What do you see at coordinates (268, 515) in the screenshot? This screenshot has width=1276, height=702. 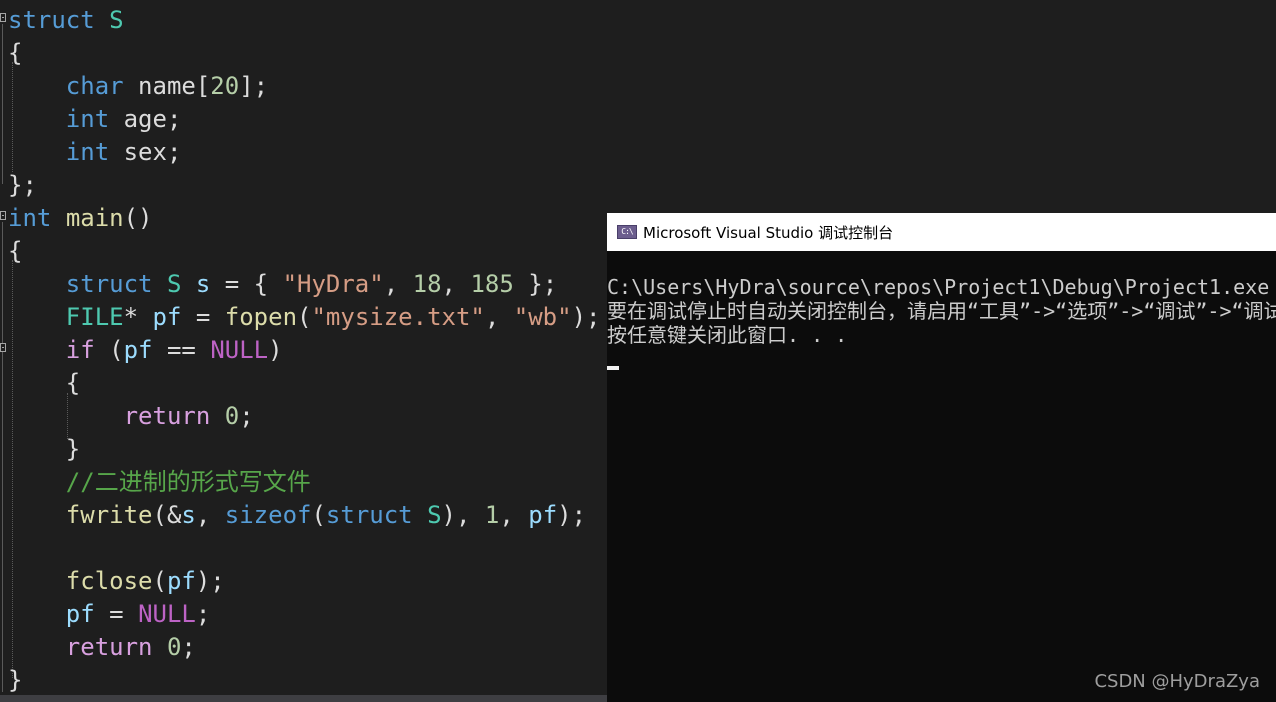 I see `keyword: sizeof` at bounding box center [268, 515].